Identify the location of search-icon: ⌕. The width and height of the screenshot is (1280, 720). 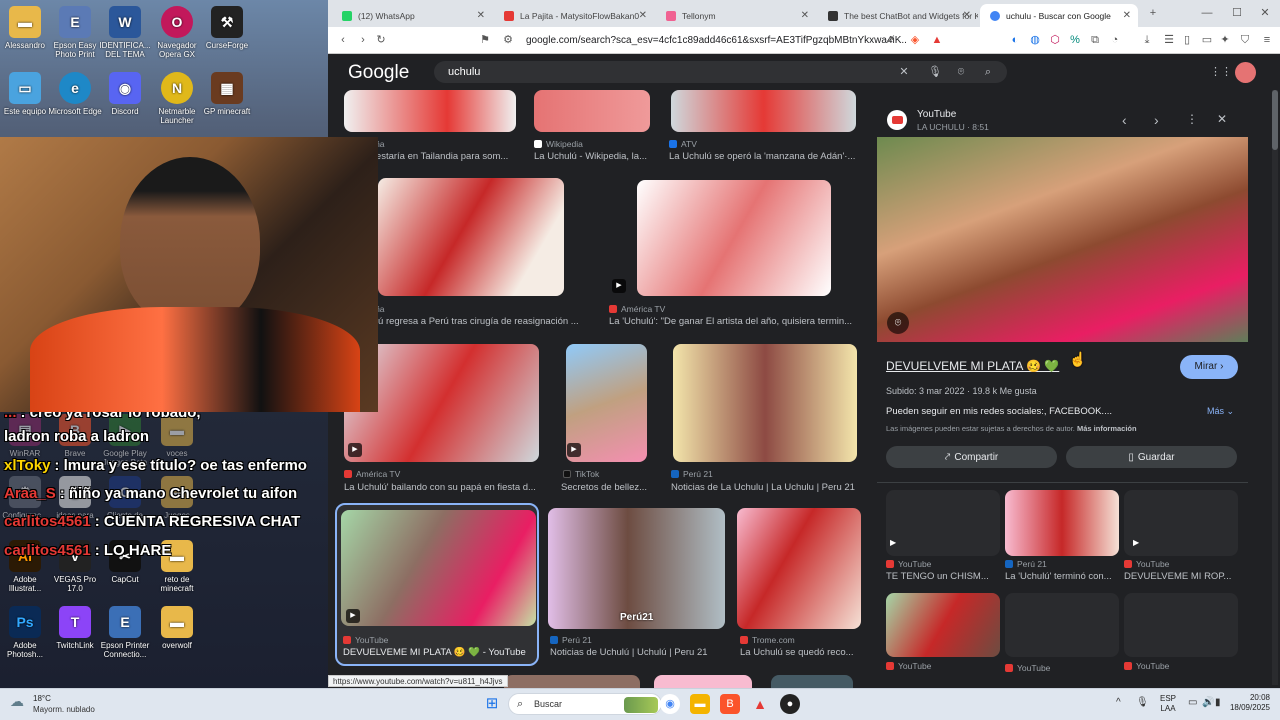
(988, 72).